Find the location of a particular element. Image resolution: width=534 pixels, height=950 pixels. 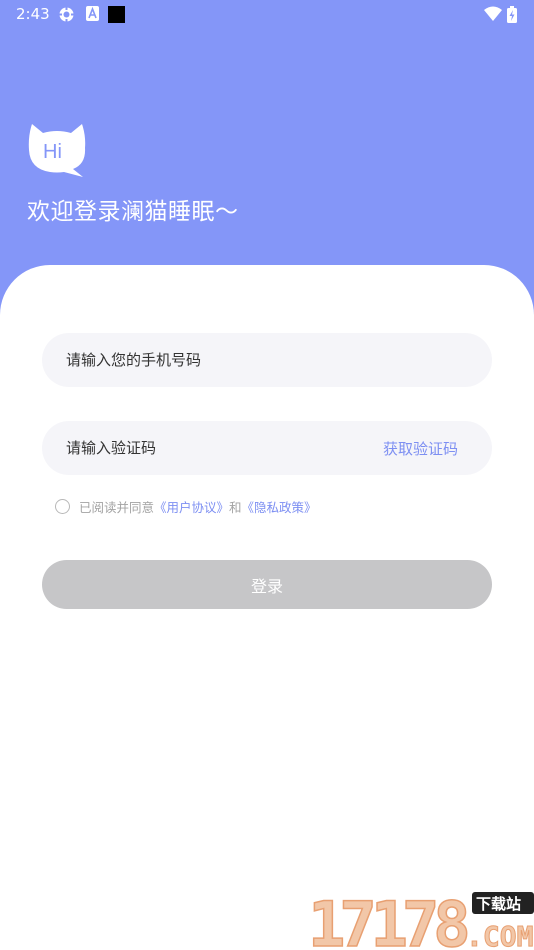

code-field: 获取验证码 is located at coordinates (267, 448).